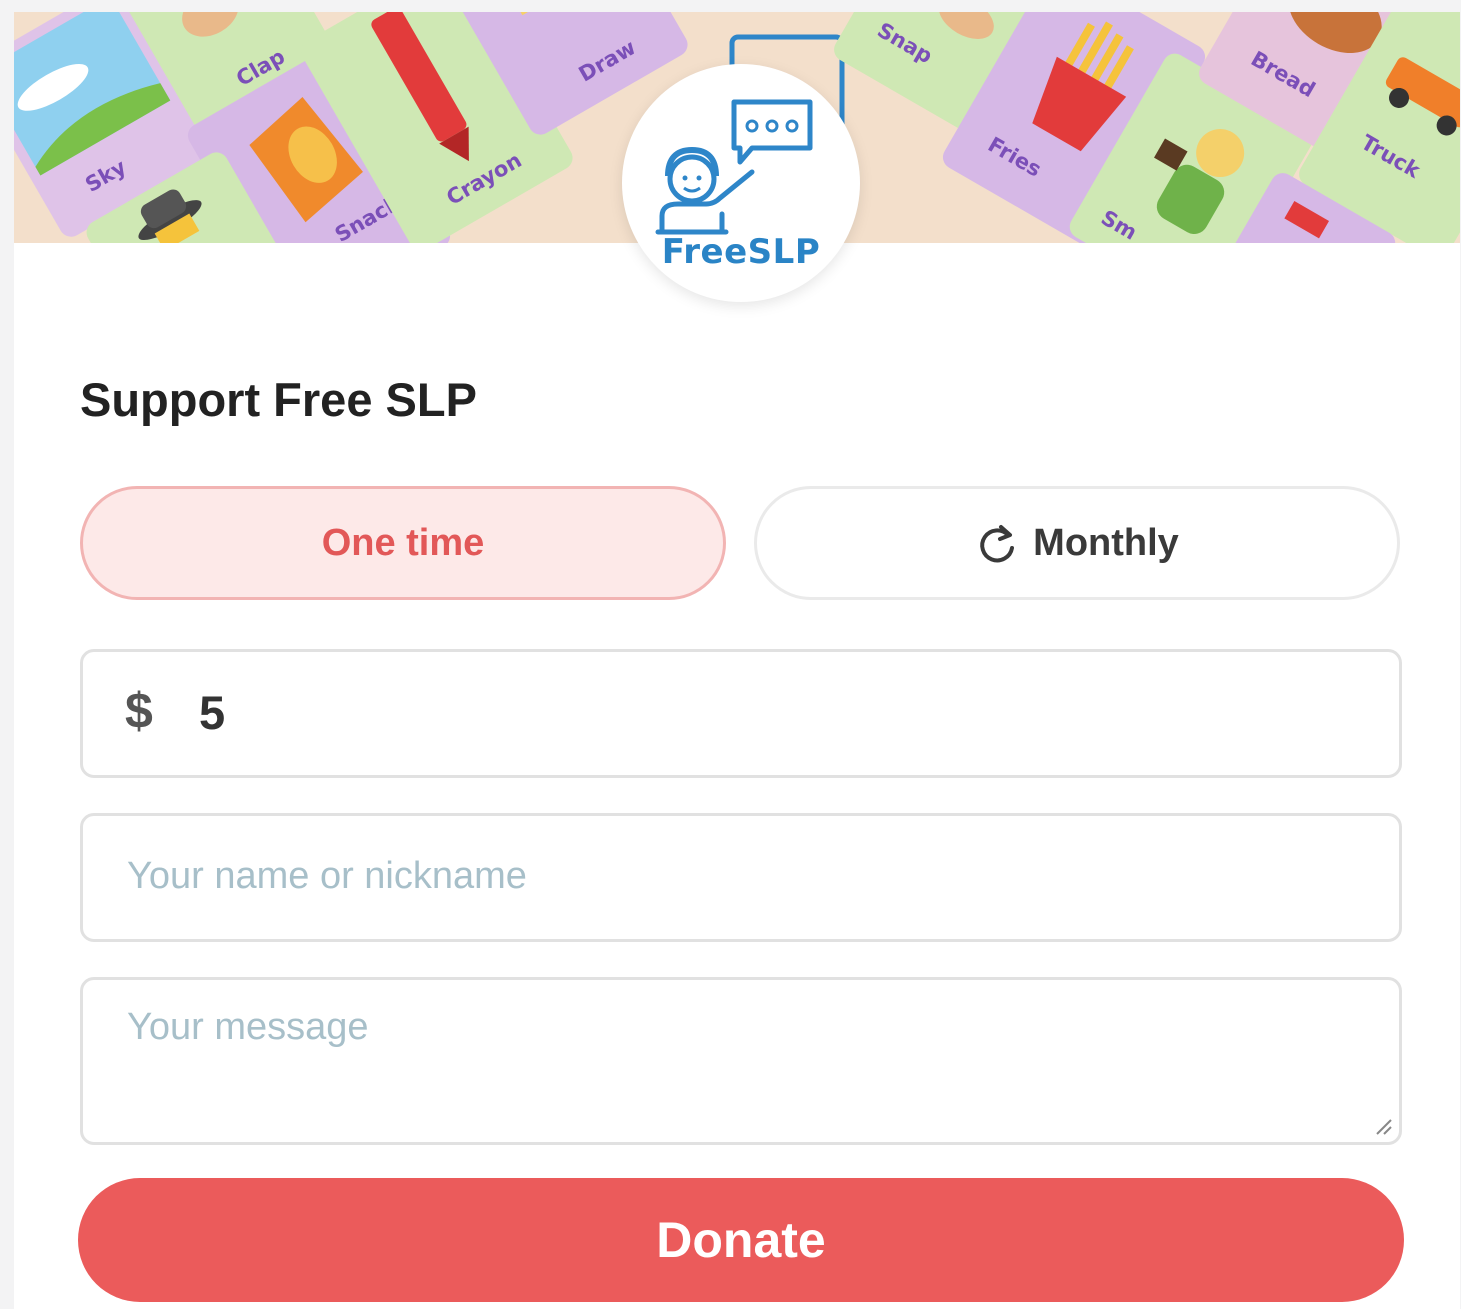 The width and height of the screenshot is (1461, 1309). I want to click on one-time-toggle: One time, so click(403, 543).